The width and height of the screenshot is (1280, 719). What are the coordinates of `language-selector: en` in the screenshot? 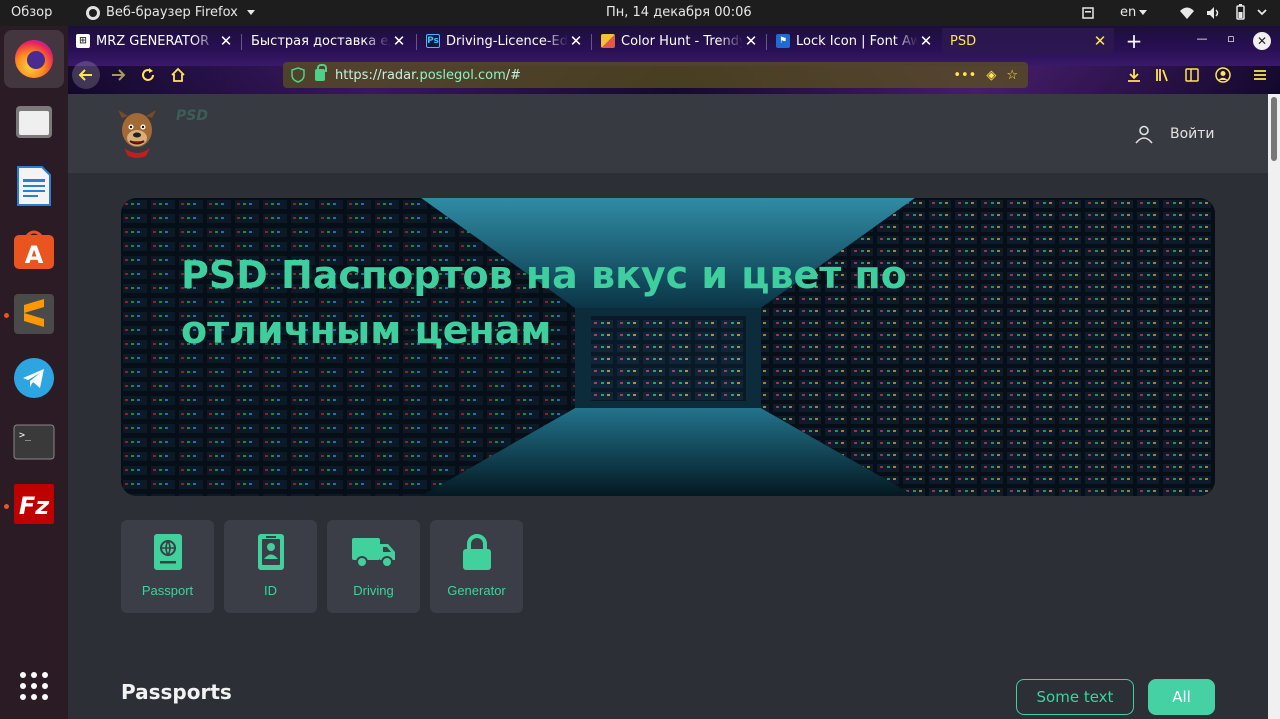 It's located at (1134, 12).